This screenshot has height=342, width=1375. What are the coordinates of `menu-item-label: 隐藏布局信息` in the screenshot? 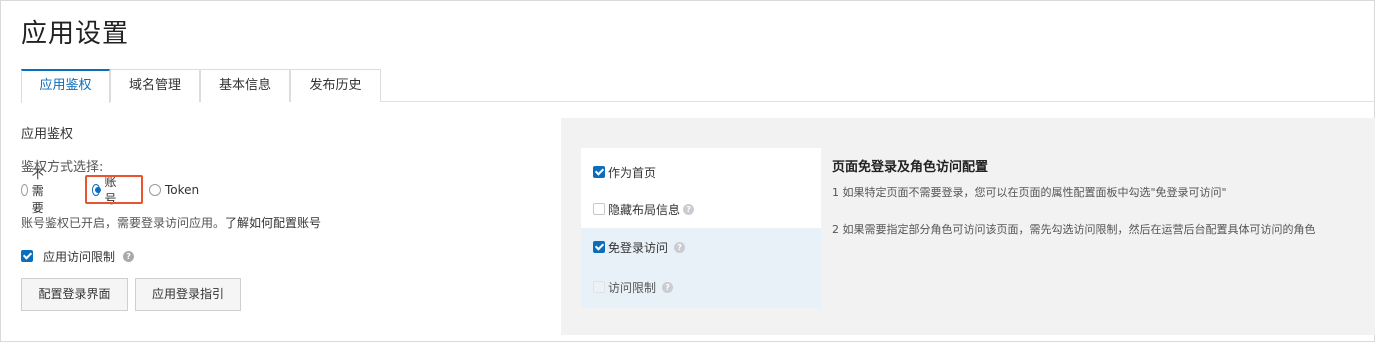 It's located at (644, 209).